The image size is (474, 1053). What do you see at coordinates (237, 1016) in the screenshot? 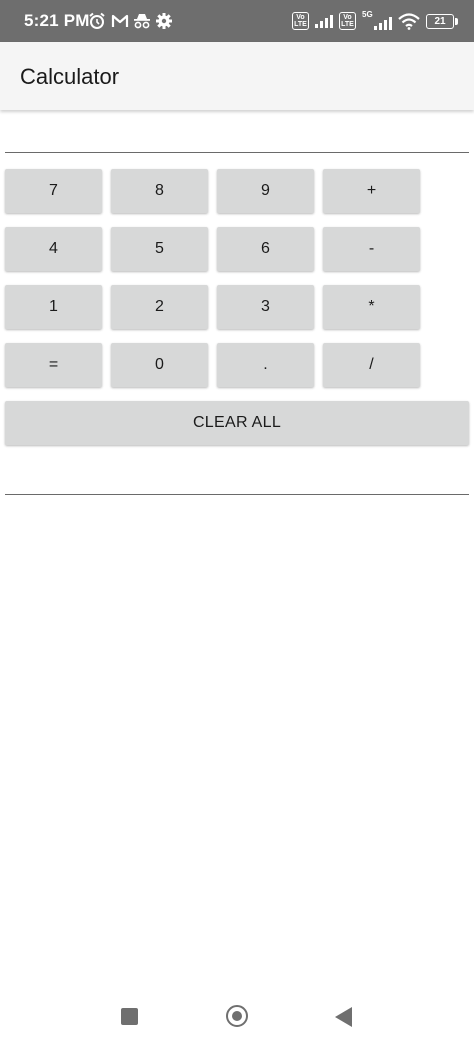
I see `home-circle-icon` at bounding box center [237, 1016].